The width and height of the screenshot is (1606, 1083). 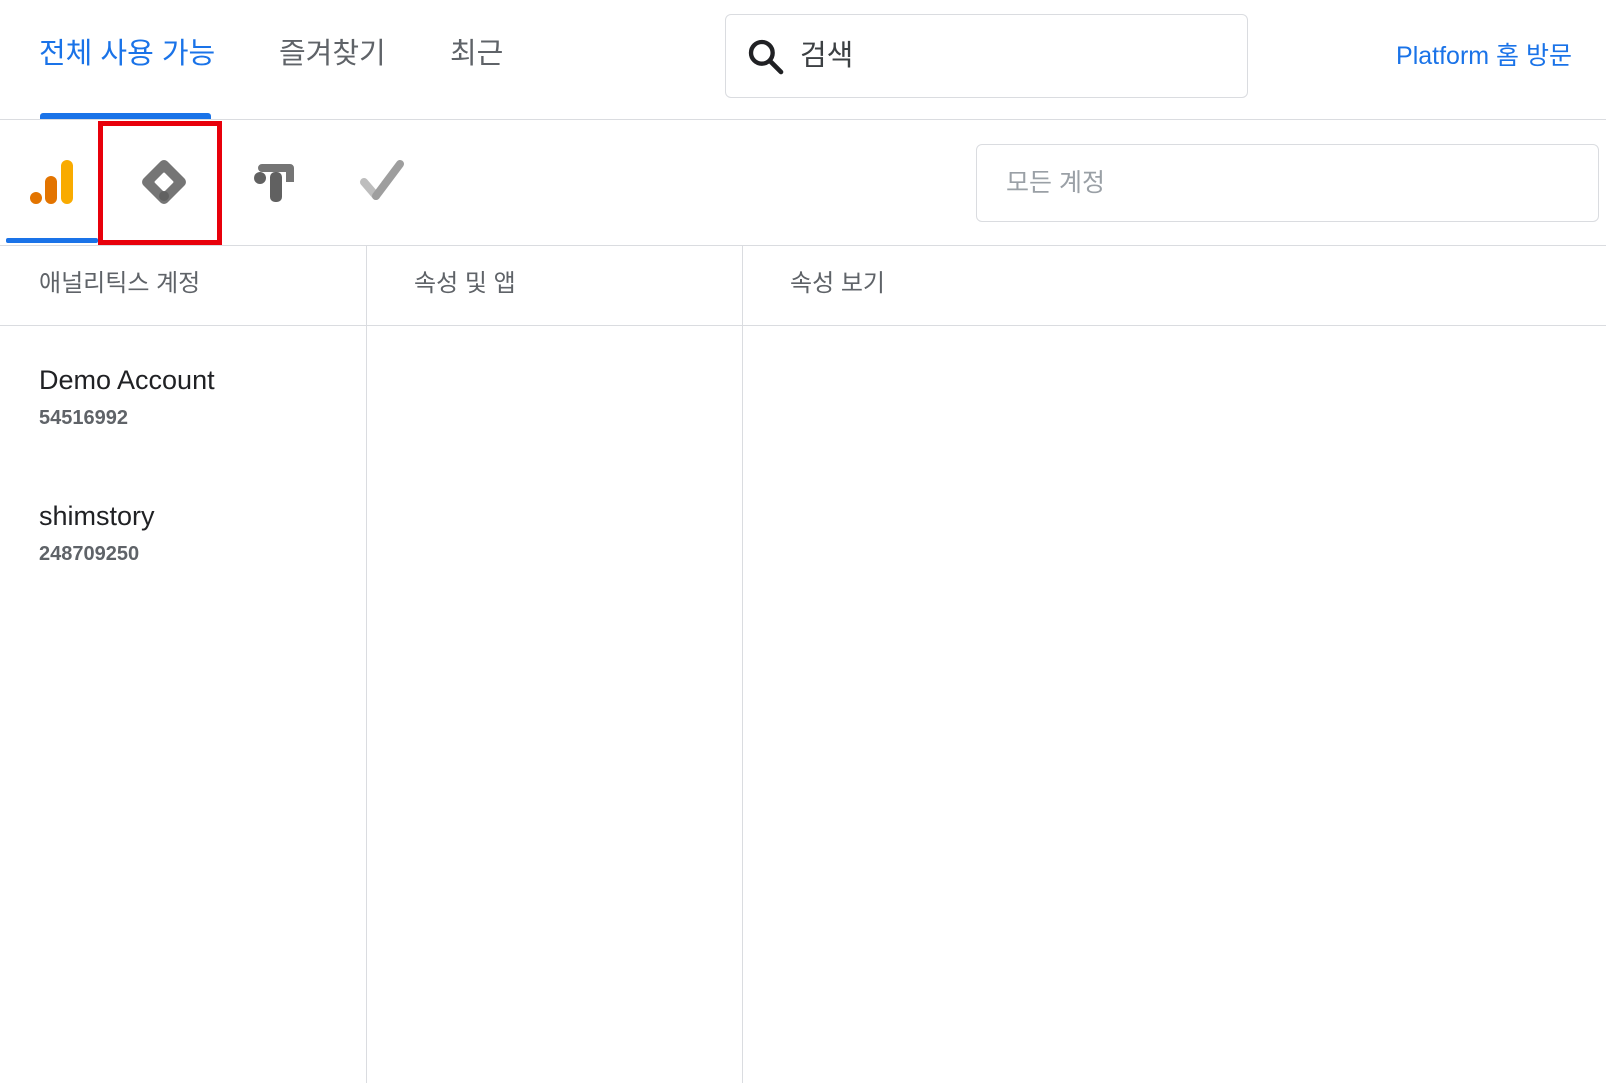 I want to click on account-name: Demo Account, so click(x=127, y=380).